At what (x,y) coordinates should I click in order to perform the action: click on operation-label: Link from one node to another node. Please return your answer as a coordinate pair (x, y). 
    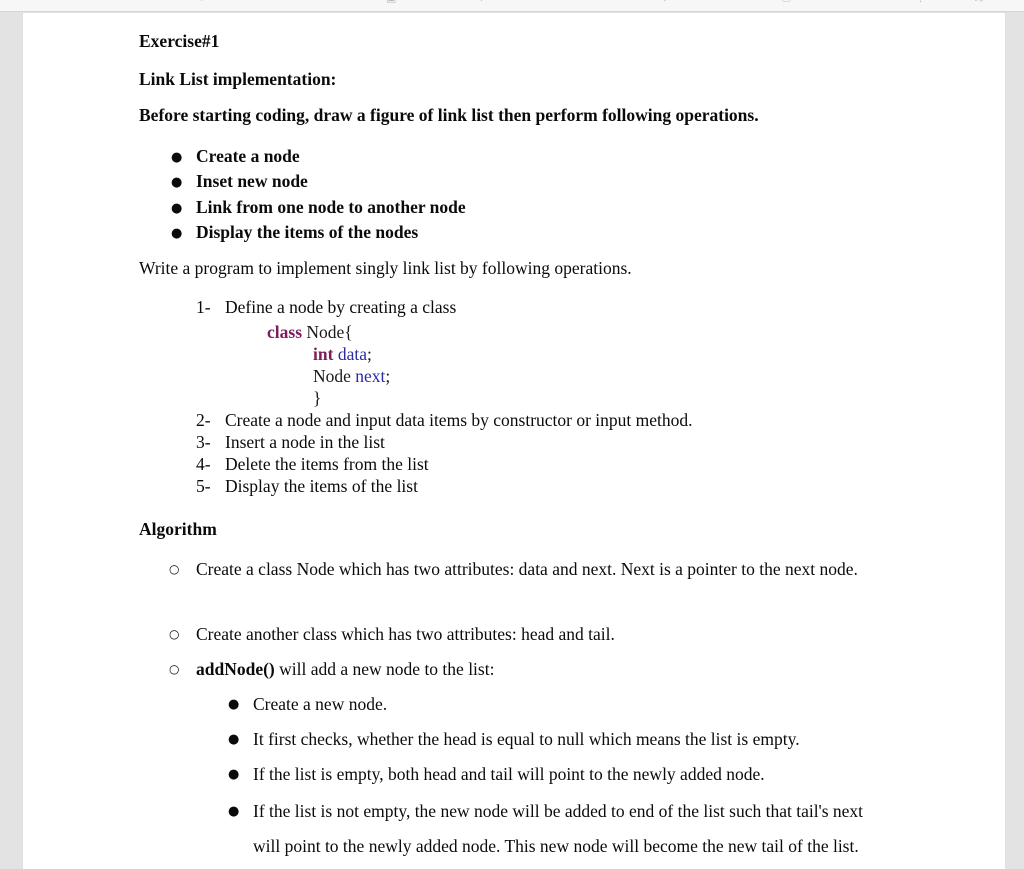
    Looking at the image, I should click on (331, 207).